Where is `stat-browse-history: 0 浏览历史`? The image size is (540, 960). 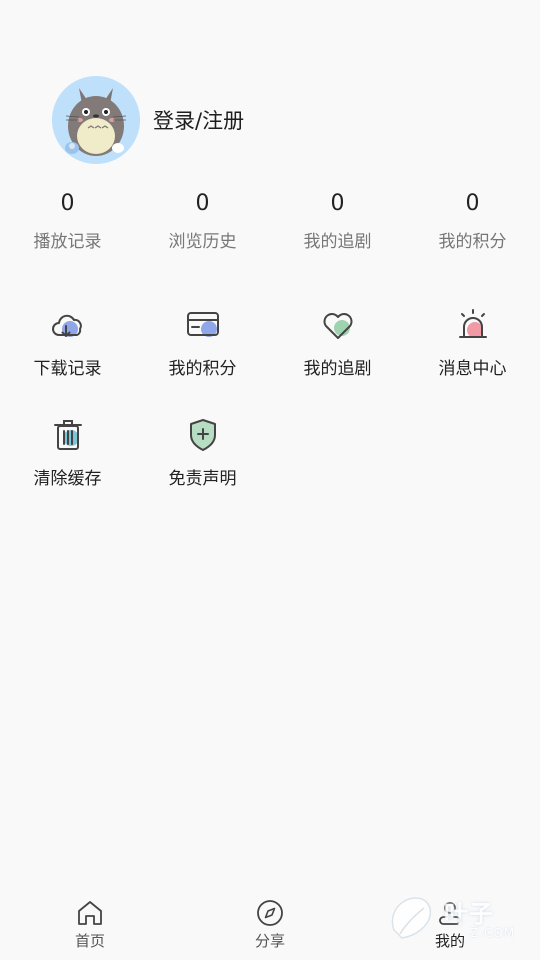 stat-browse-history: 0 浏览历史 is located at coordinates (202, 220).